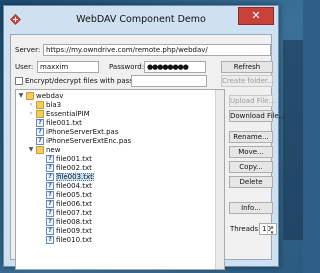 The width and height of the screenshot is (320, 273). What do you see at coordinates (75, 177) in the screenshot?
I see `tree-node-label: file003.txt` at bounding box center [75, 177].